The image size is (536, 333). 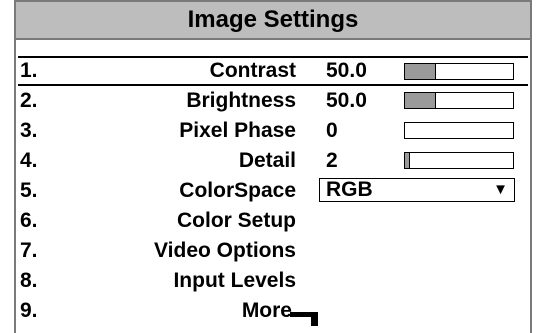 I want to click on contrast-slider, so click(x=459, y=71).